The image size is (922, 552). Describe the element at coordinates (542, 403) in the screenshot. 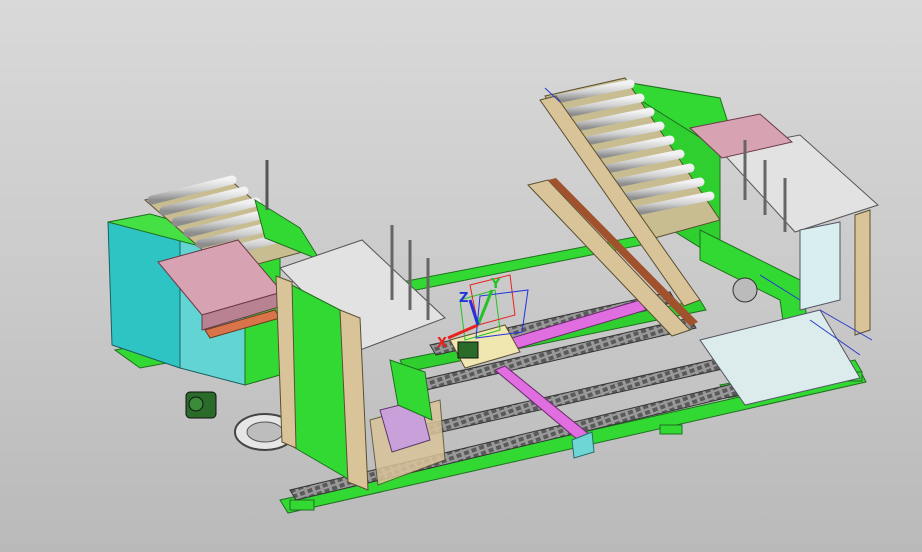

I see `magenta-rail` at that location.